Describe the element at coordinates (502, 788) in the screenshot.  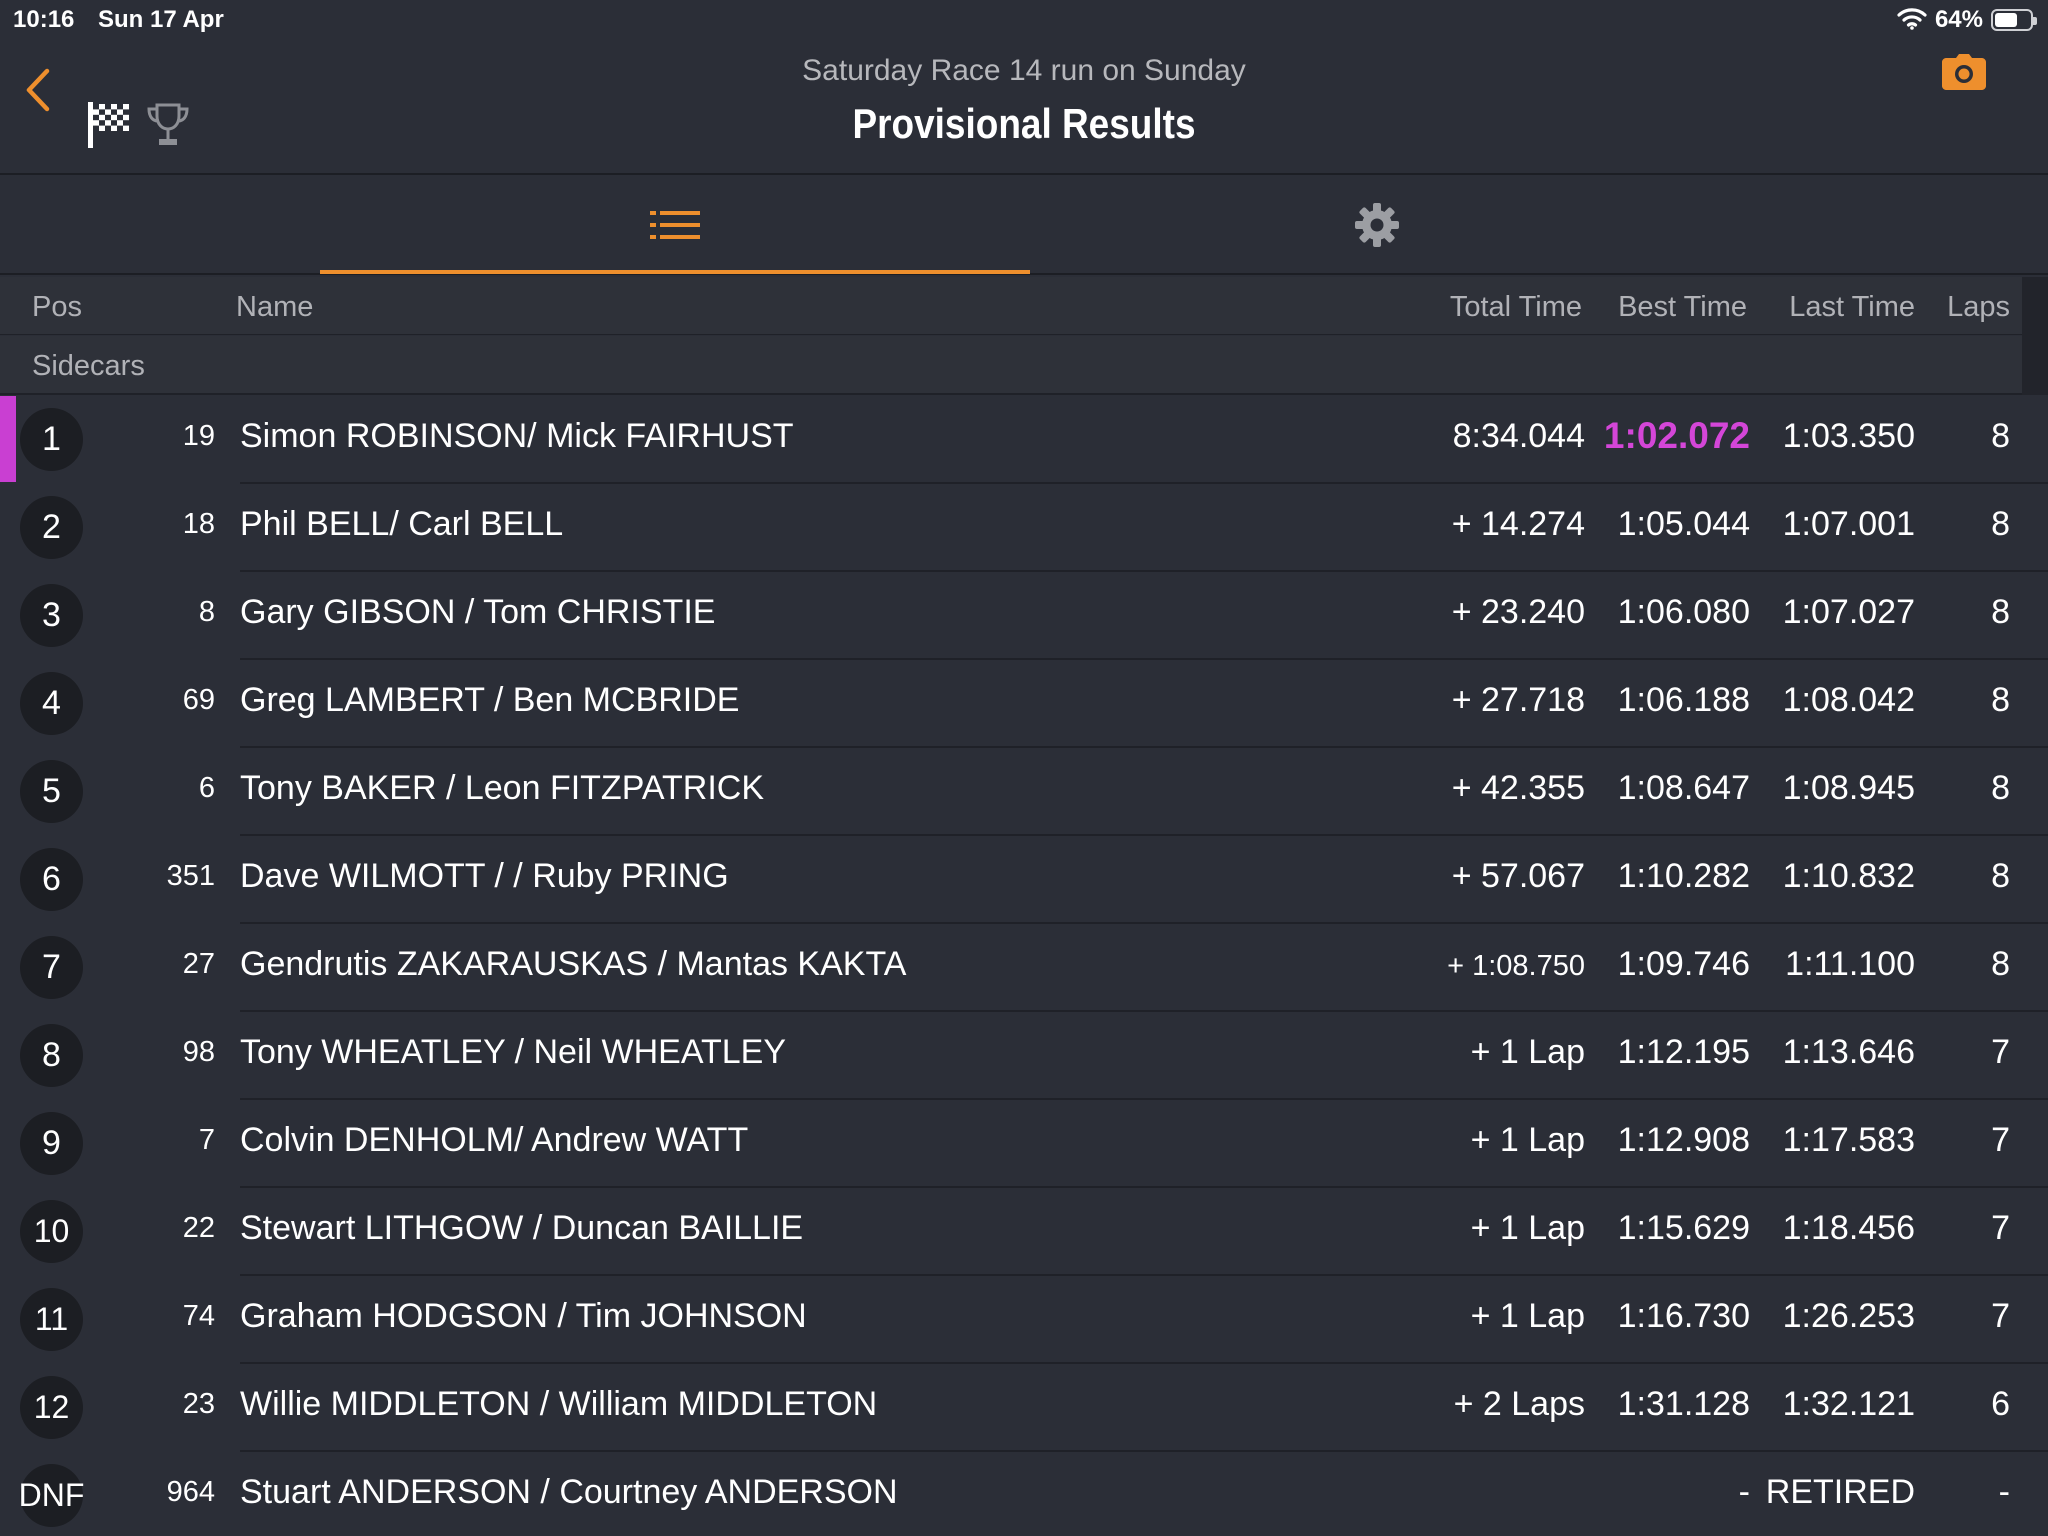
I see `racer-name: Tony BAKER / Leon FITZPATRICK` at that location.